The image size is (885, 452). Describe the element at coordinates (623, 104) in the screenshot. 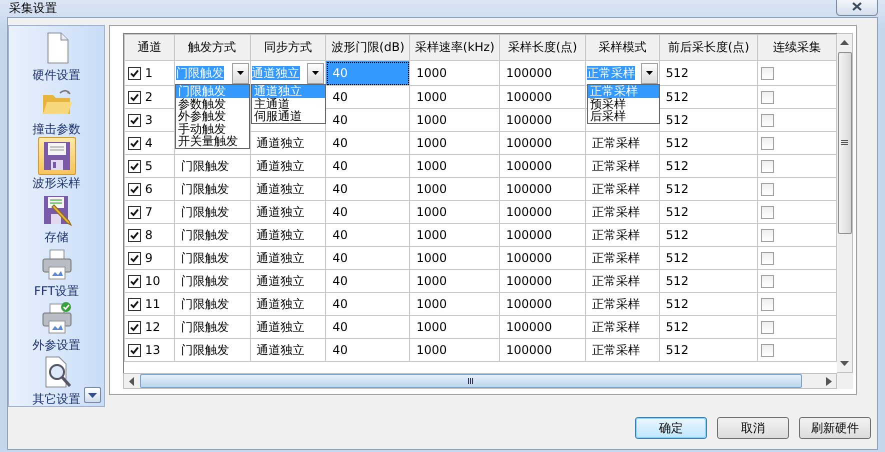

I see `dropdown-option: 预采样` at that location.